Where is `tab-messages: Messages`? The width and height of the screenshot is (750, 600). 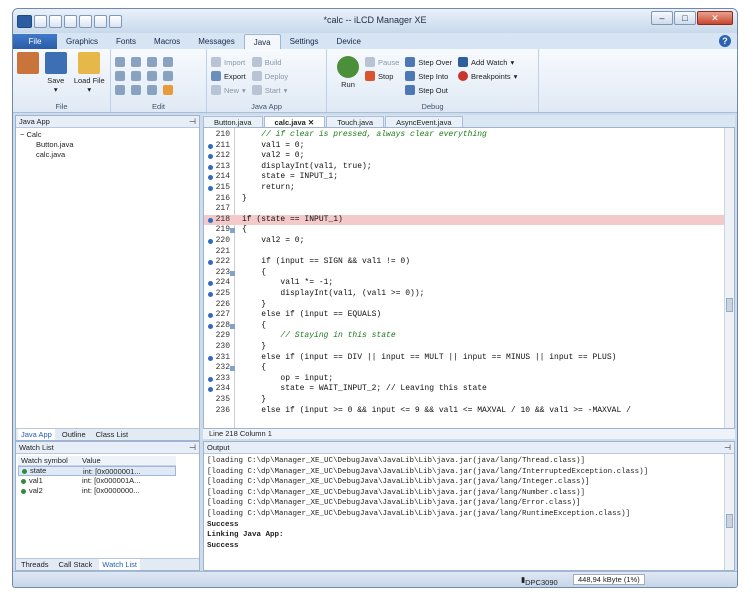
tab-messages: Messages is located at coordinates (216, 41).